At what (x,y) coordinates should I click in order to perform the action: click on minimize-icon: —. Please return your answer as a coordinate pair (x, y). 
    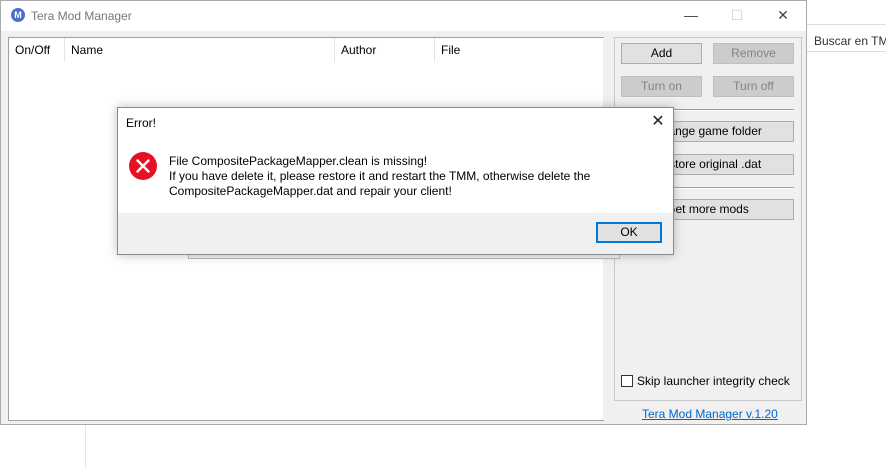
    Looking at the image, I should click on (691, 15).